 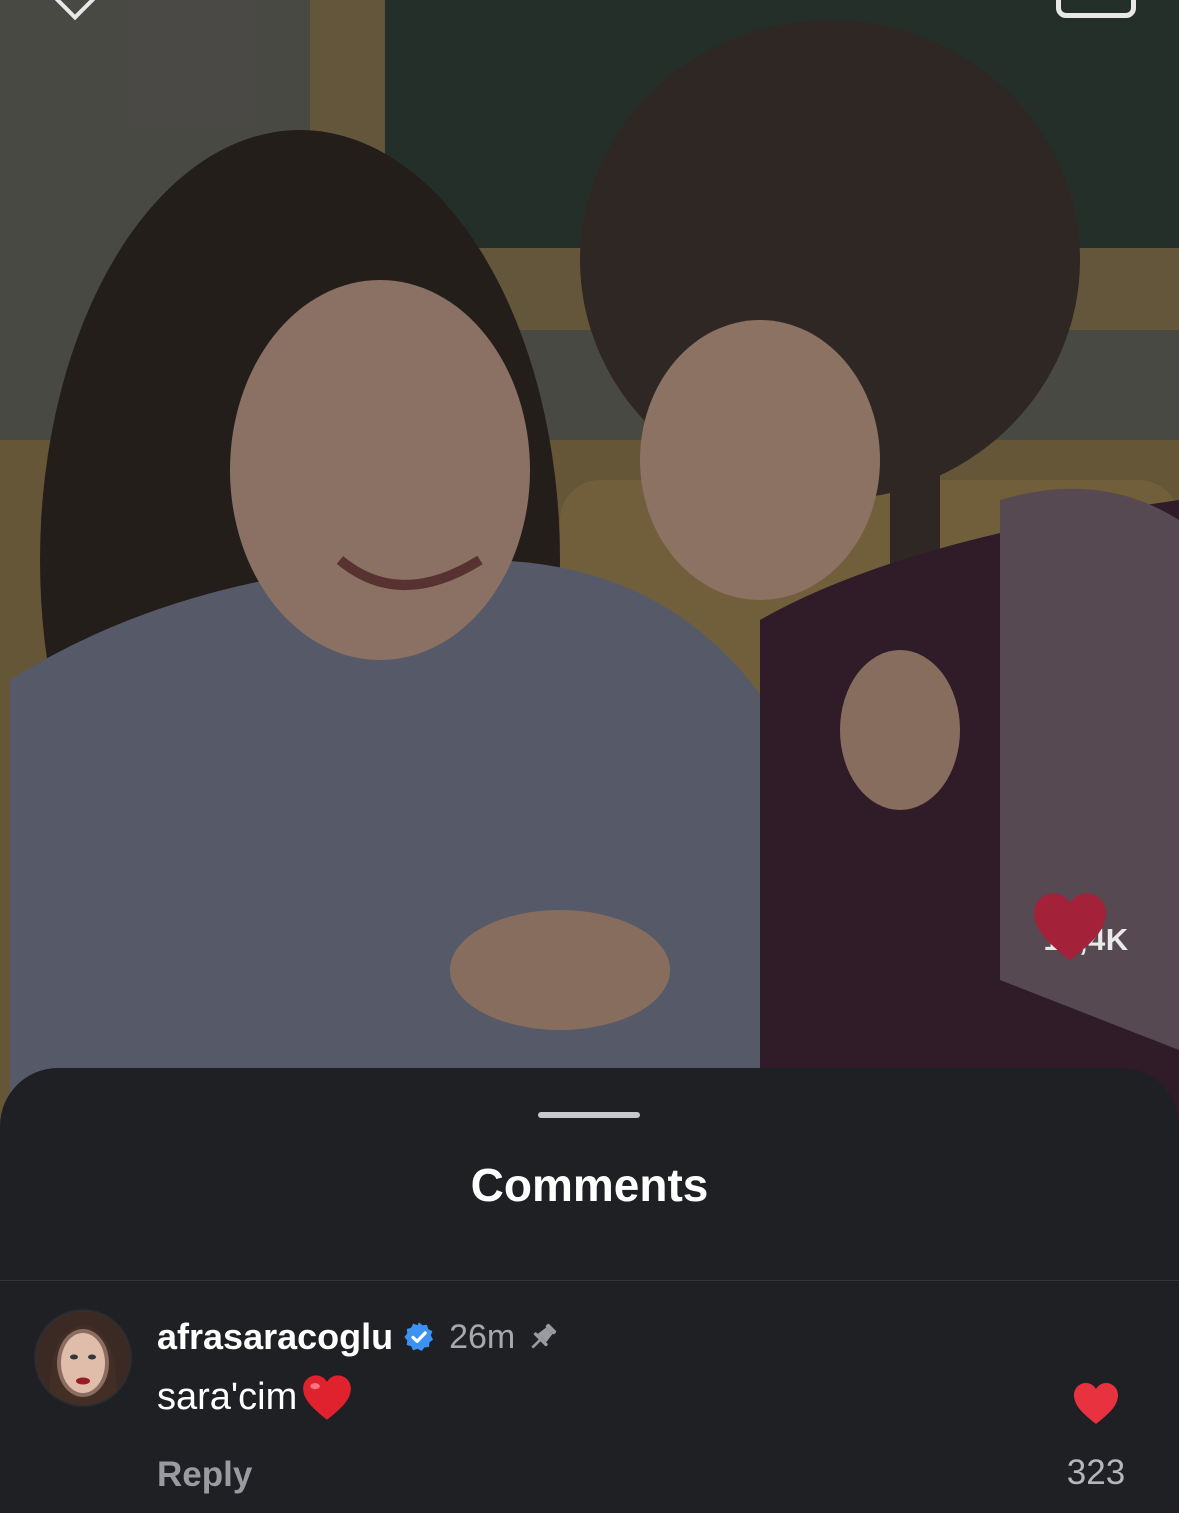 I want to click on sheet-title: Comments, so click(x=589, y=1185).